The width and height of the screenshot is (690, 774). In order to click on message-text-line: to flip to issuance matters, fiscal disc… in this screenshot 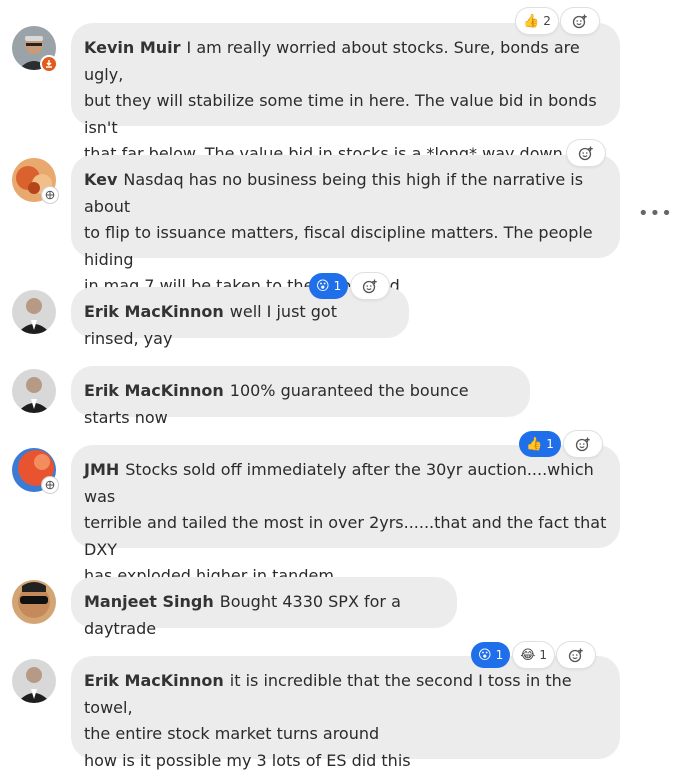, I will do `click(345, 246)`.